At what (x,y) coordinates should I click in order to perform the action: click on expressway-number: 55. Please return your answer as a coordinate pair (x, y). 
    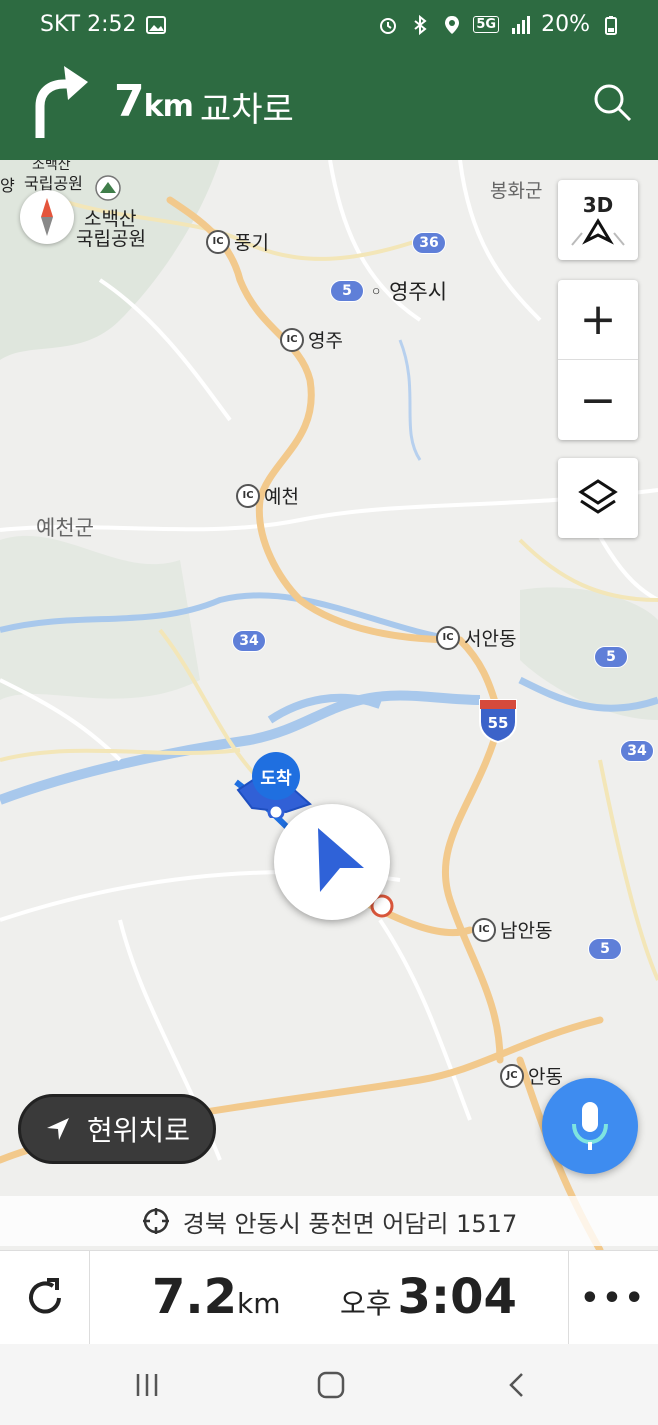
    Looking at the image, I should click on (498, 723).